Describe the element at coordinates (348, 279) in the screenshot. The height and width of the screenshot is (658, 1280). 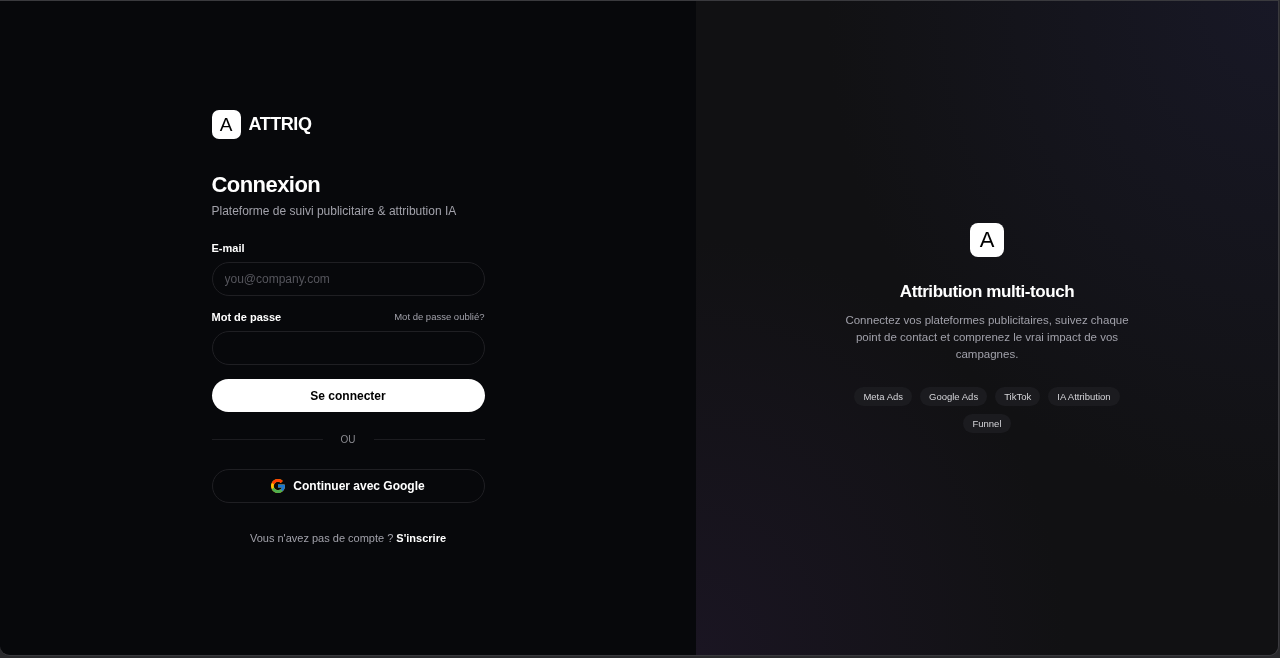
I see `input-field: you@company.com` at that location.